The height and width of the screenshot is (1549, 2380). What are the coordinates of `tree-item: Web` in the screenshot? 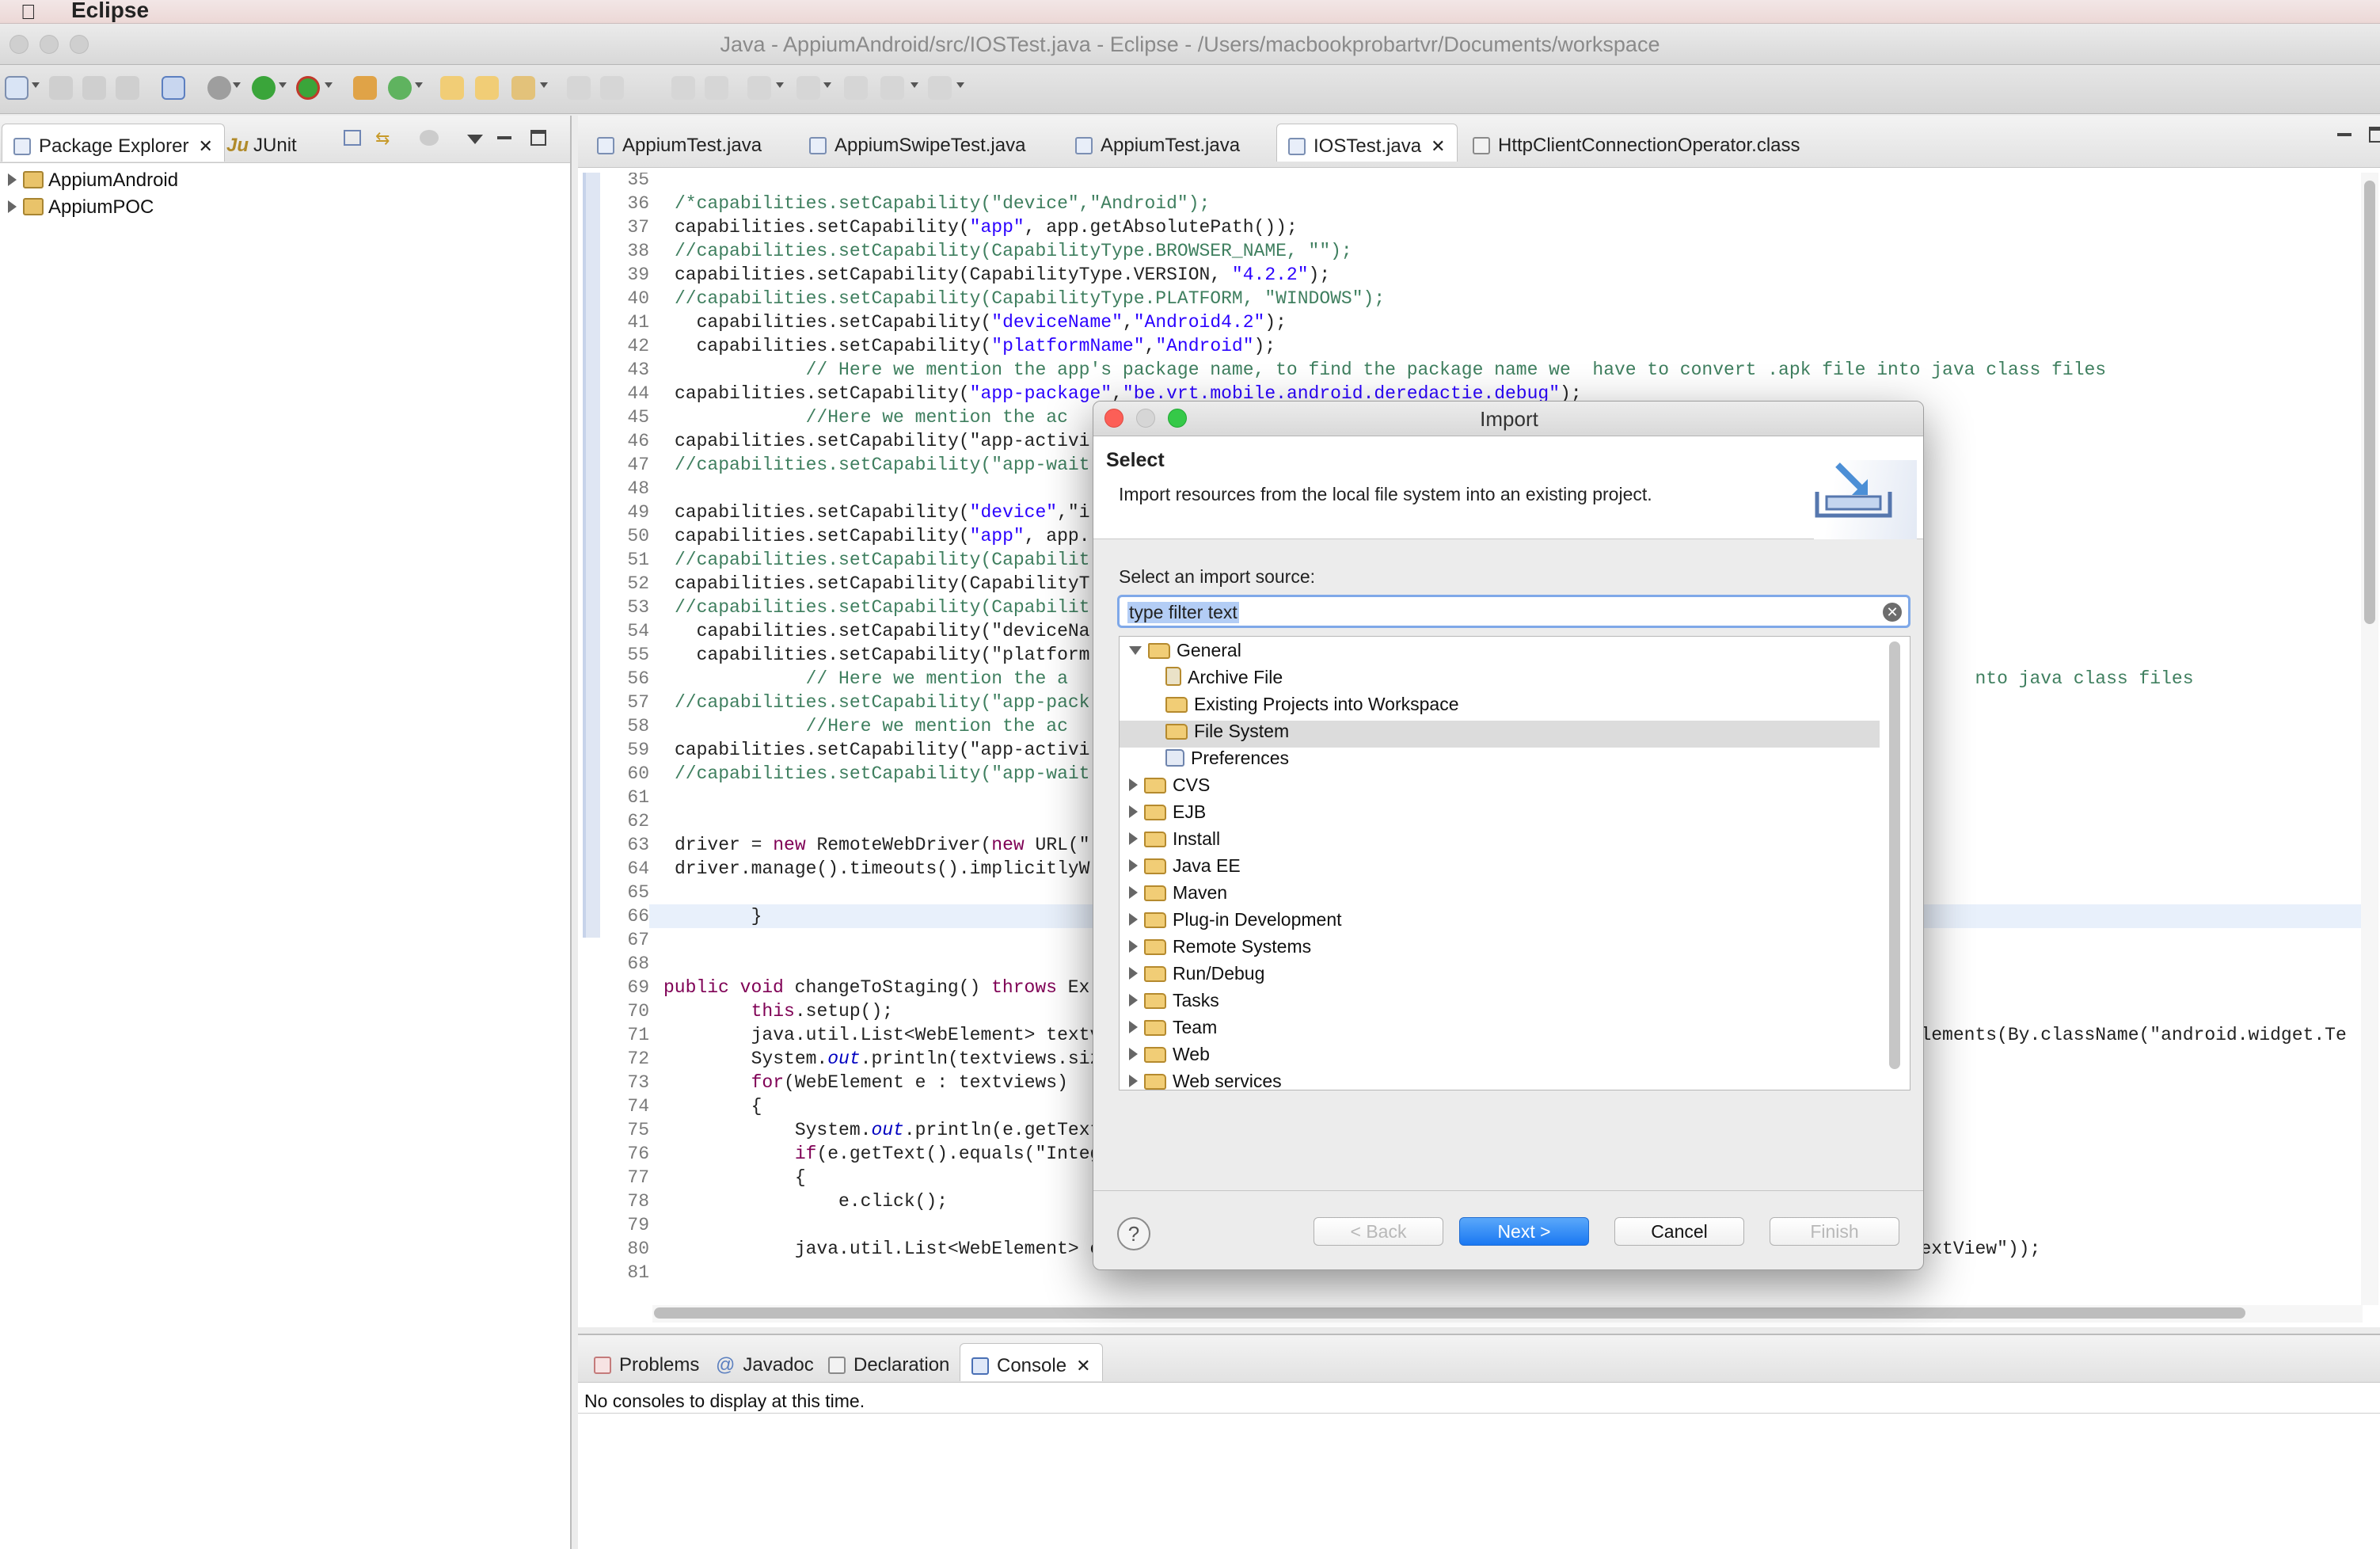 It's located at (1500, 1057).